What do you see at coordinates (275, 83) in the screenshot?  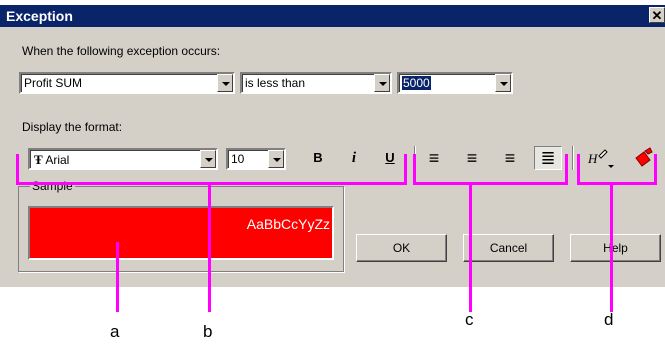 I see `operator-select-value: is less than` at bounding box center [275, 83].